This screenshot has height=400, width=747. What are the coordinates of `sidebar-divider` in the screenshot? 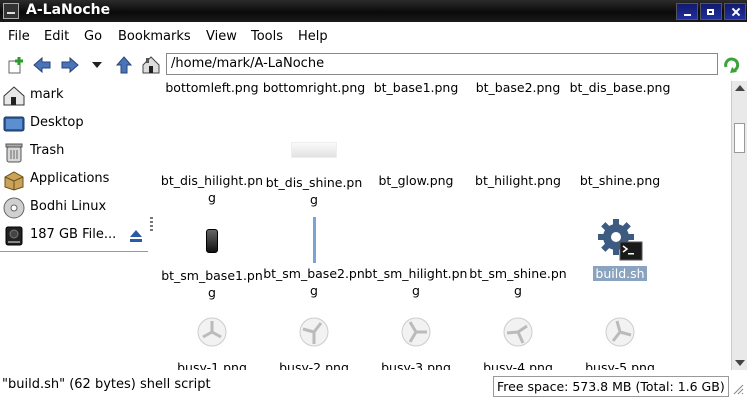 It's located at (74, 251).